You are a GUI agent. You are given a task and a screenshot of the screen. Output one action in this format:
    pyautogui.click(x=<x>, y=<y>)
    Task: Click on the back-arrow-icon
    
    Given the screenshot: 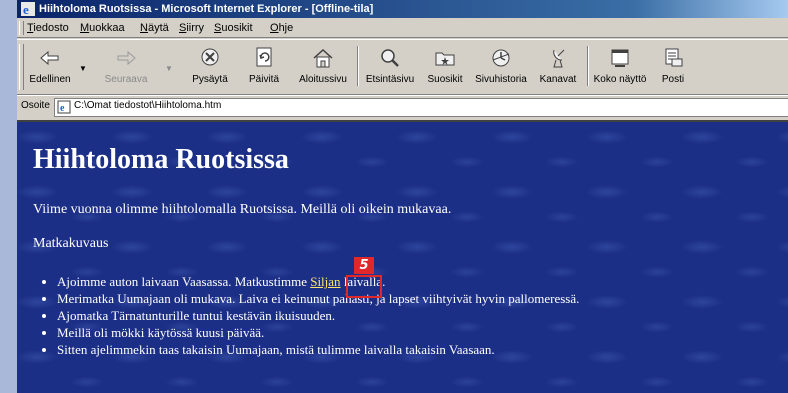 What is the action you would take?
    pyautogui.click(x=49, y=58)
    